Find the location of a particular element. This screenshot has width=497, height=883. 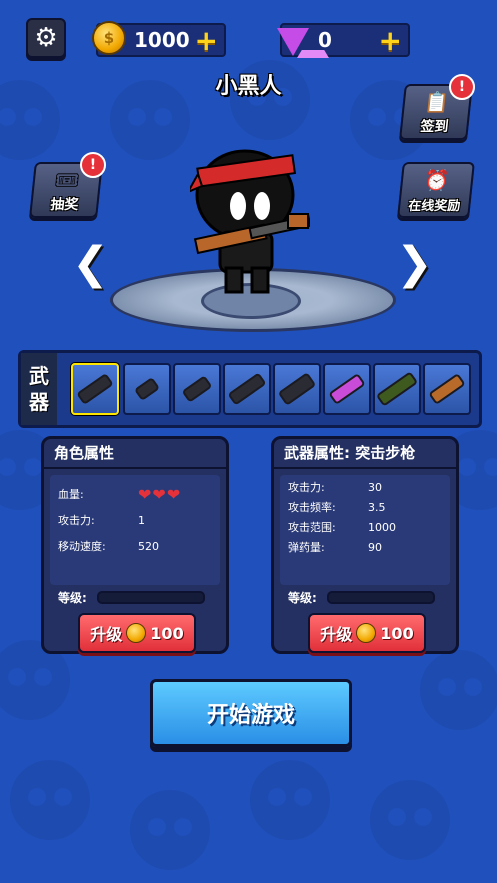

panel-title: 武器属性: 突击步枪 is located at coordinates (365, 454).